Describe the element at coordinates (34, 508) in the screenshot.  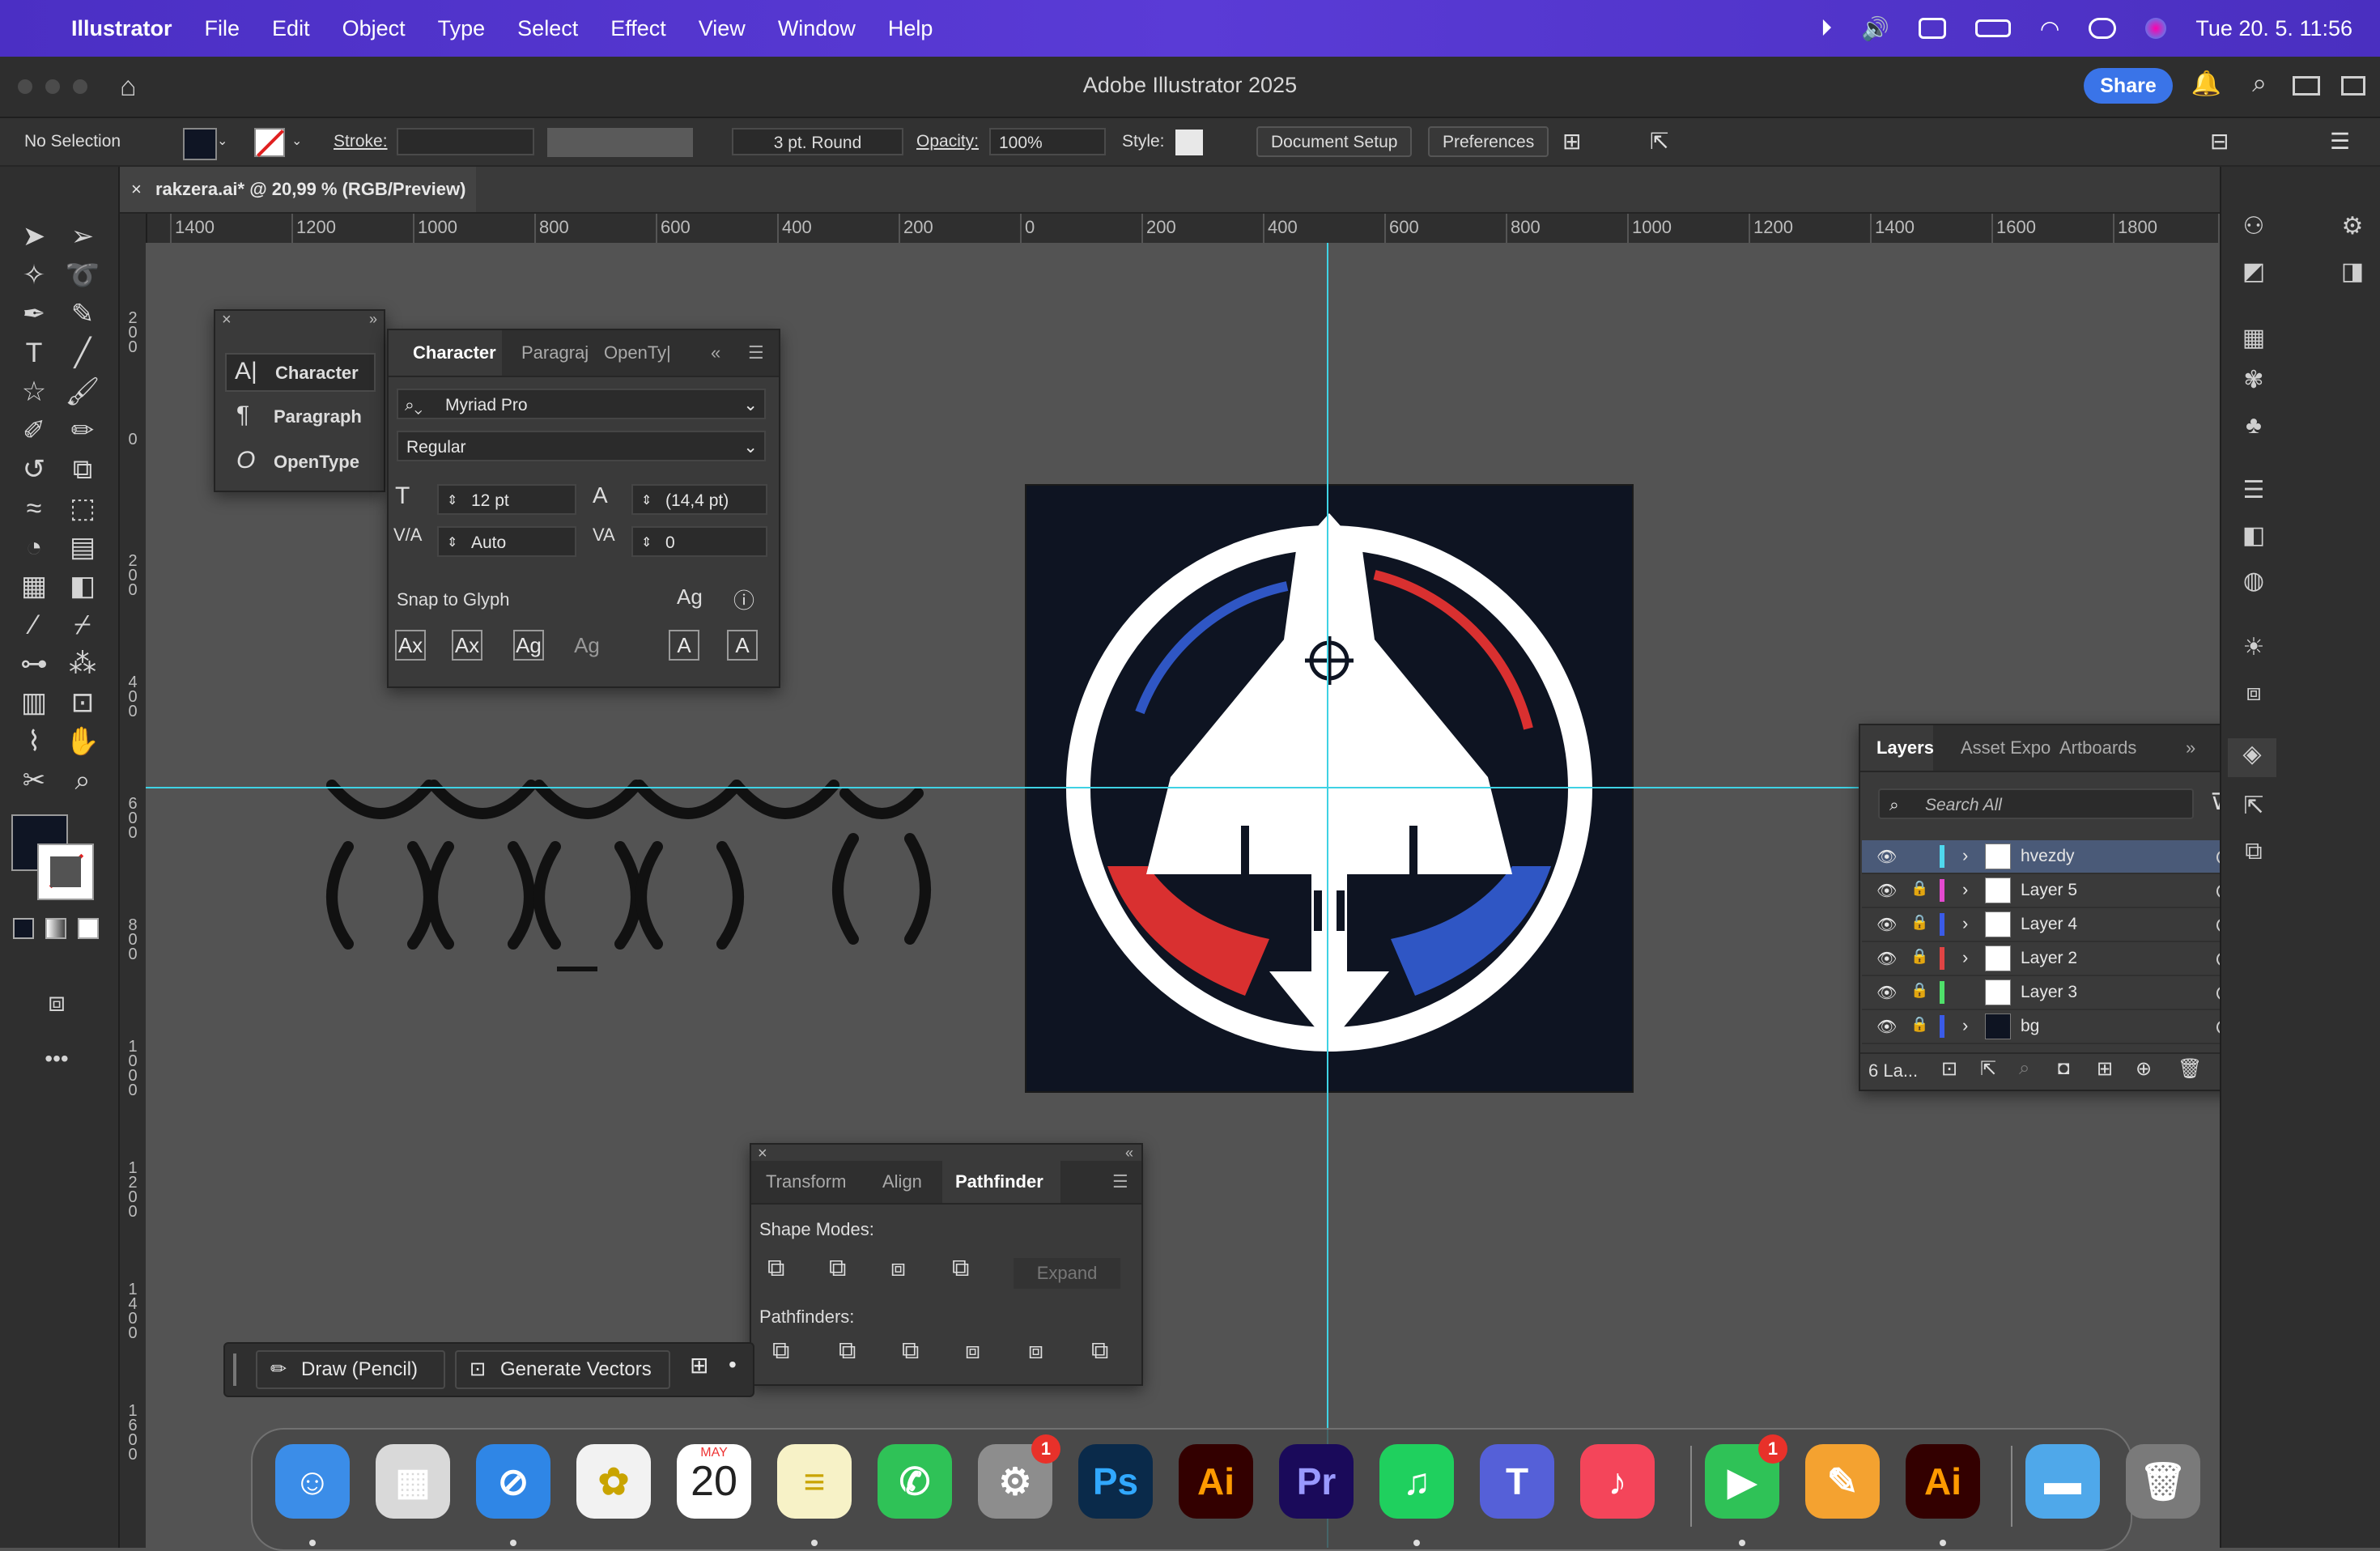
I see `warp-tool-icon: ≈` at that location.